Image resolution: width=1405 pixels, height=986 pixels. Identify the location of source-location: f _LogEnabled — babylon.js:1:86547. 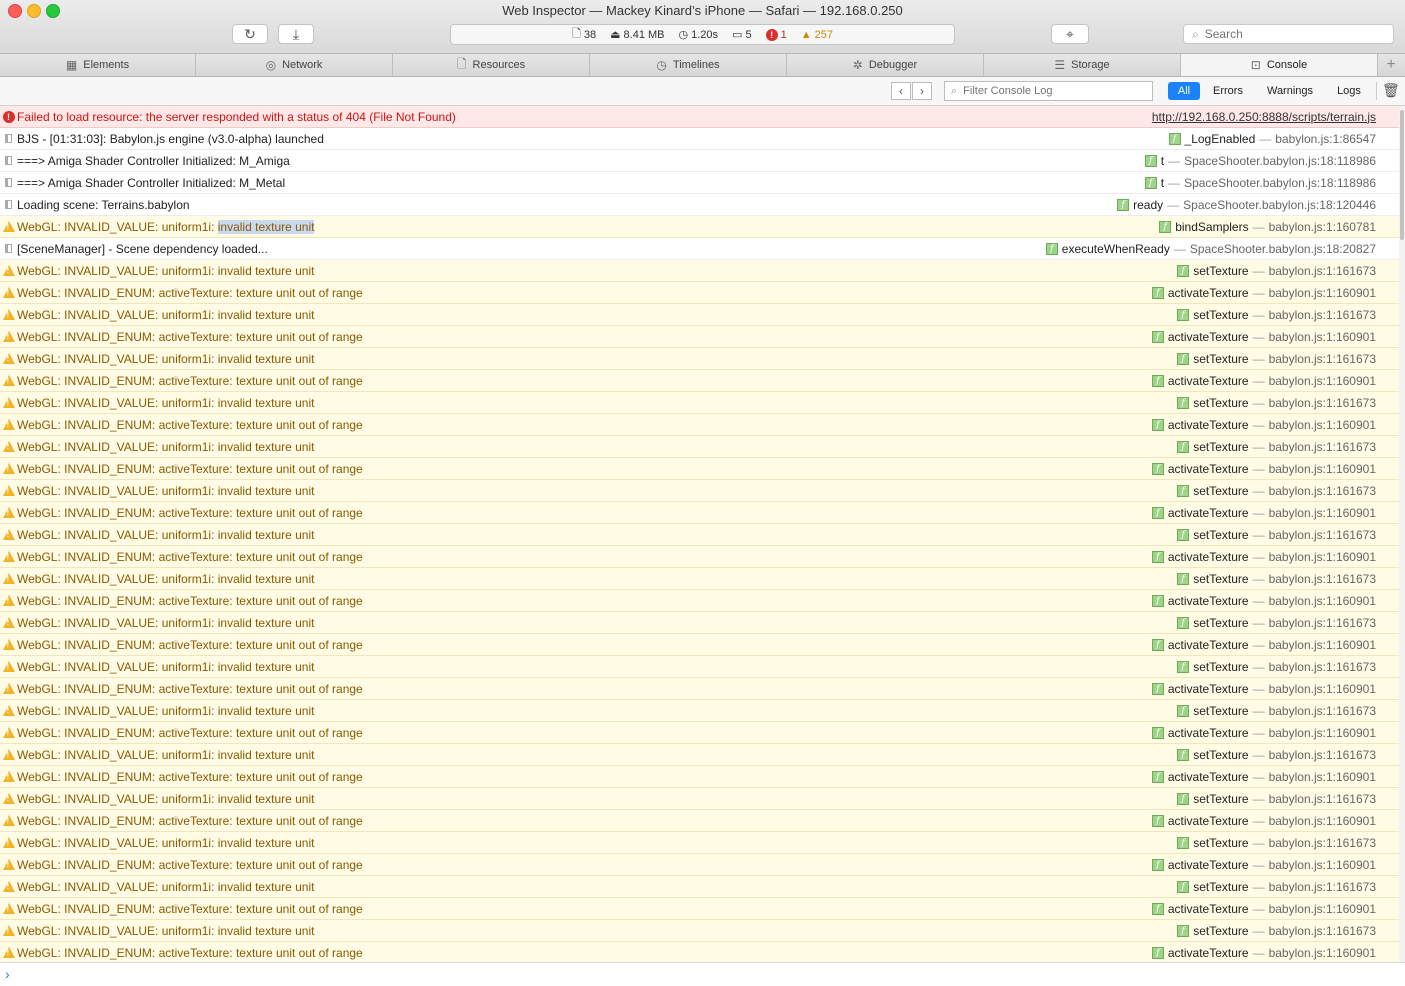
(1272, 138).